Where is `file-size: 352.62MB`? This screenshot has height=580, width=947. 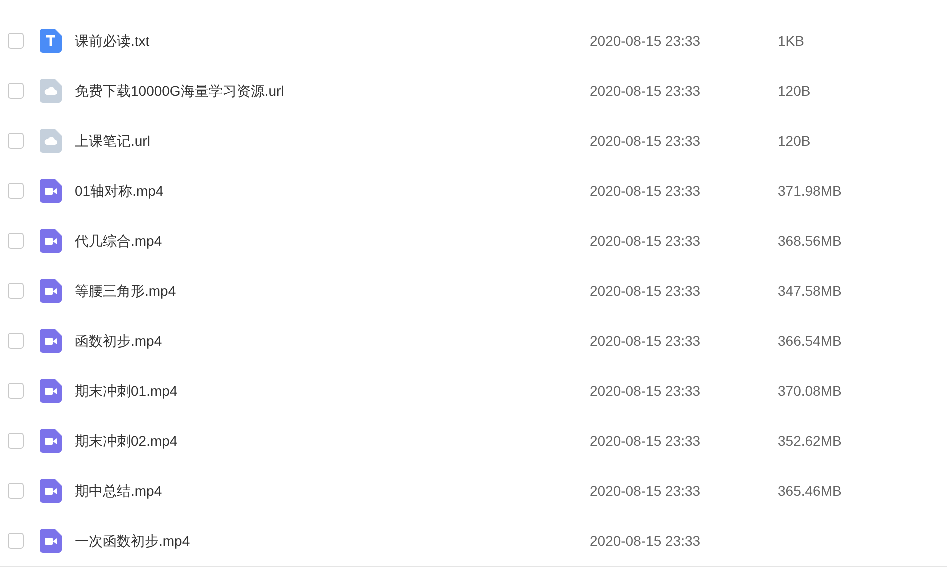
file-size: 352.62MB is located at coordinates (810, 441).